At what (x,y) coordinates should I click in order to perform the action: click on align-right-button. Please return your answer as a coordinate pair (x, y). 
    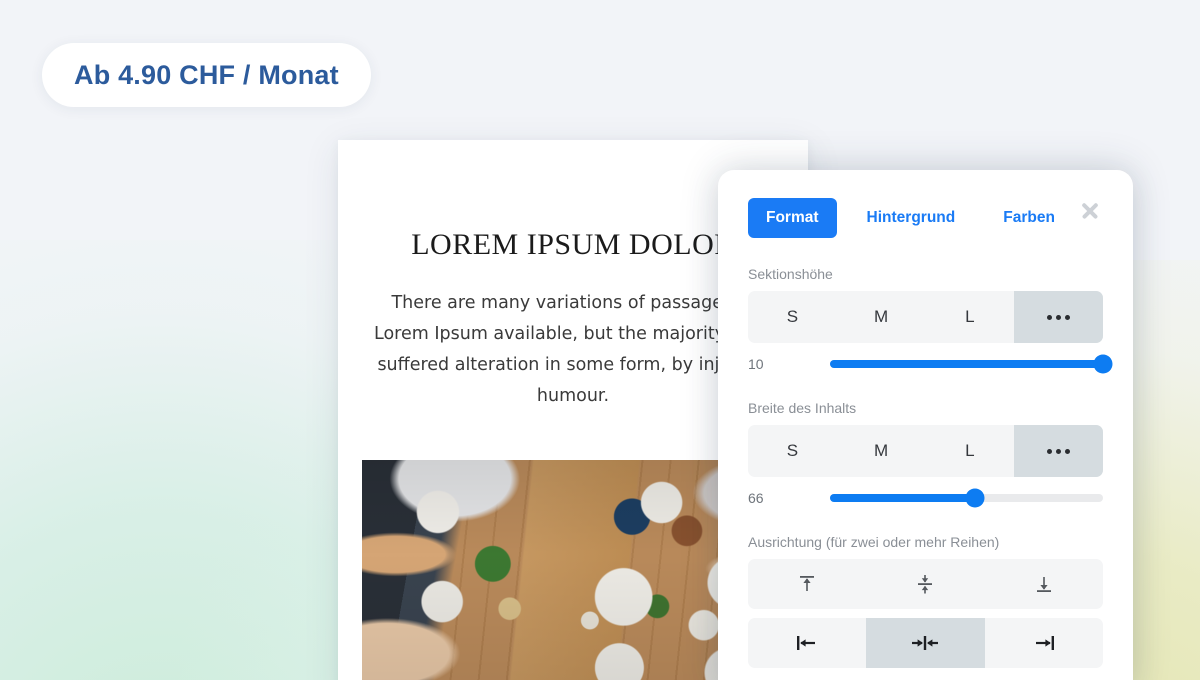
    Looking at the image, I should click on (1044, 643).